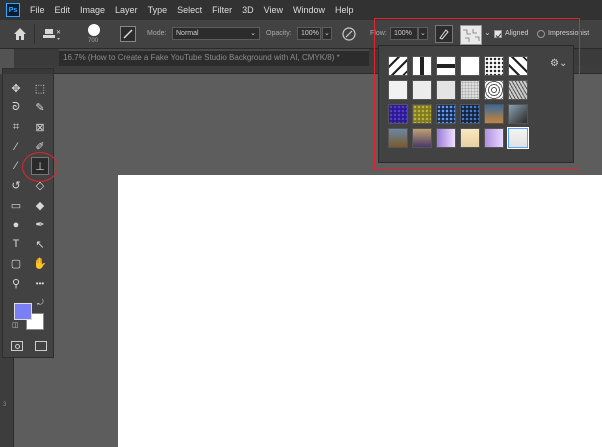 The height and width of the screenshot is (447, 602). Describe the element at coordinates (37, 10) in the screenshot. I see `menu-file: File` at that location.